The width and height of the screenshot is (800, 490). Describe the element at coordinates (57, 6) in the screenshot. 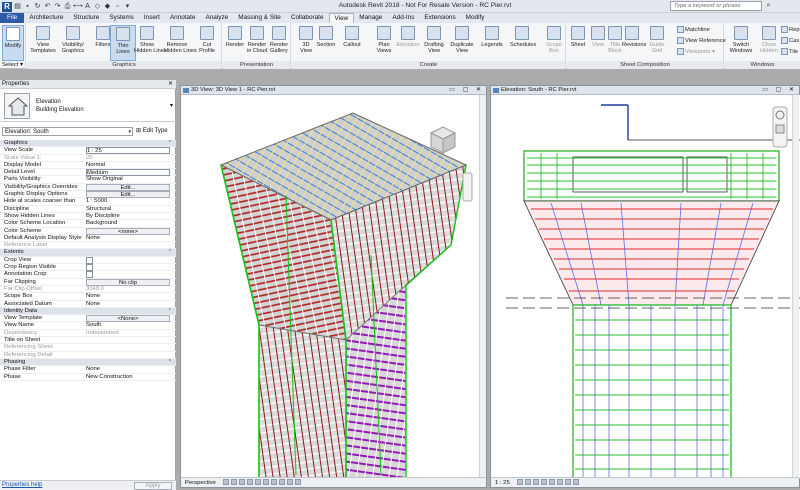

I see `redo-icon: ↷` at that location.